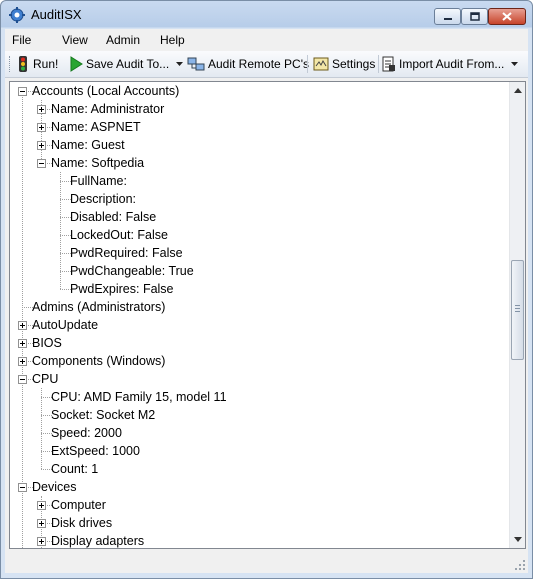 The height and width of the screenshot is (579, 533). I want to click on tree-node: BIOS, so click(47, 343).